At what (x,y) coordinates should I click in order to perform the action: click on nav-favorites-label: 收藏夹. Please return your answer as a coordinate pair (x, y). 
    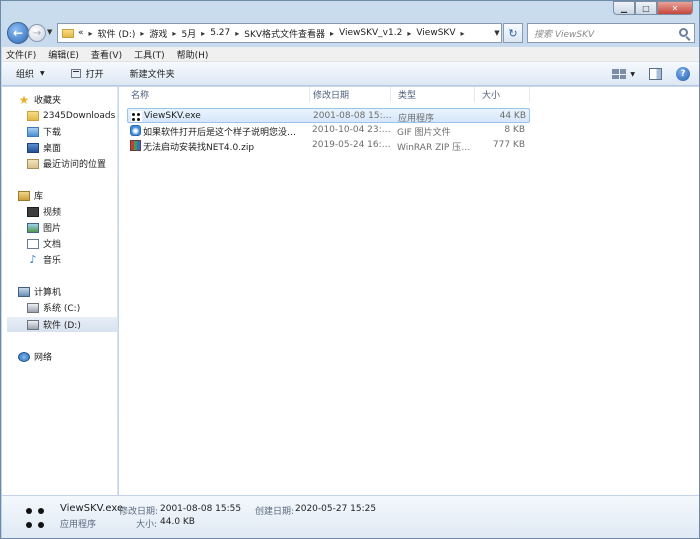
    Looking at the image, I should click on (48, 101).